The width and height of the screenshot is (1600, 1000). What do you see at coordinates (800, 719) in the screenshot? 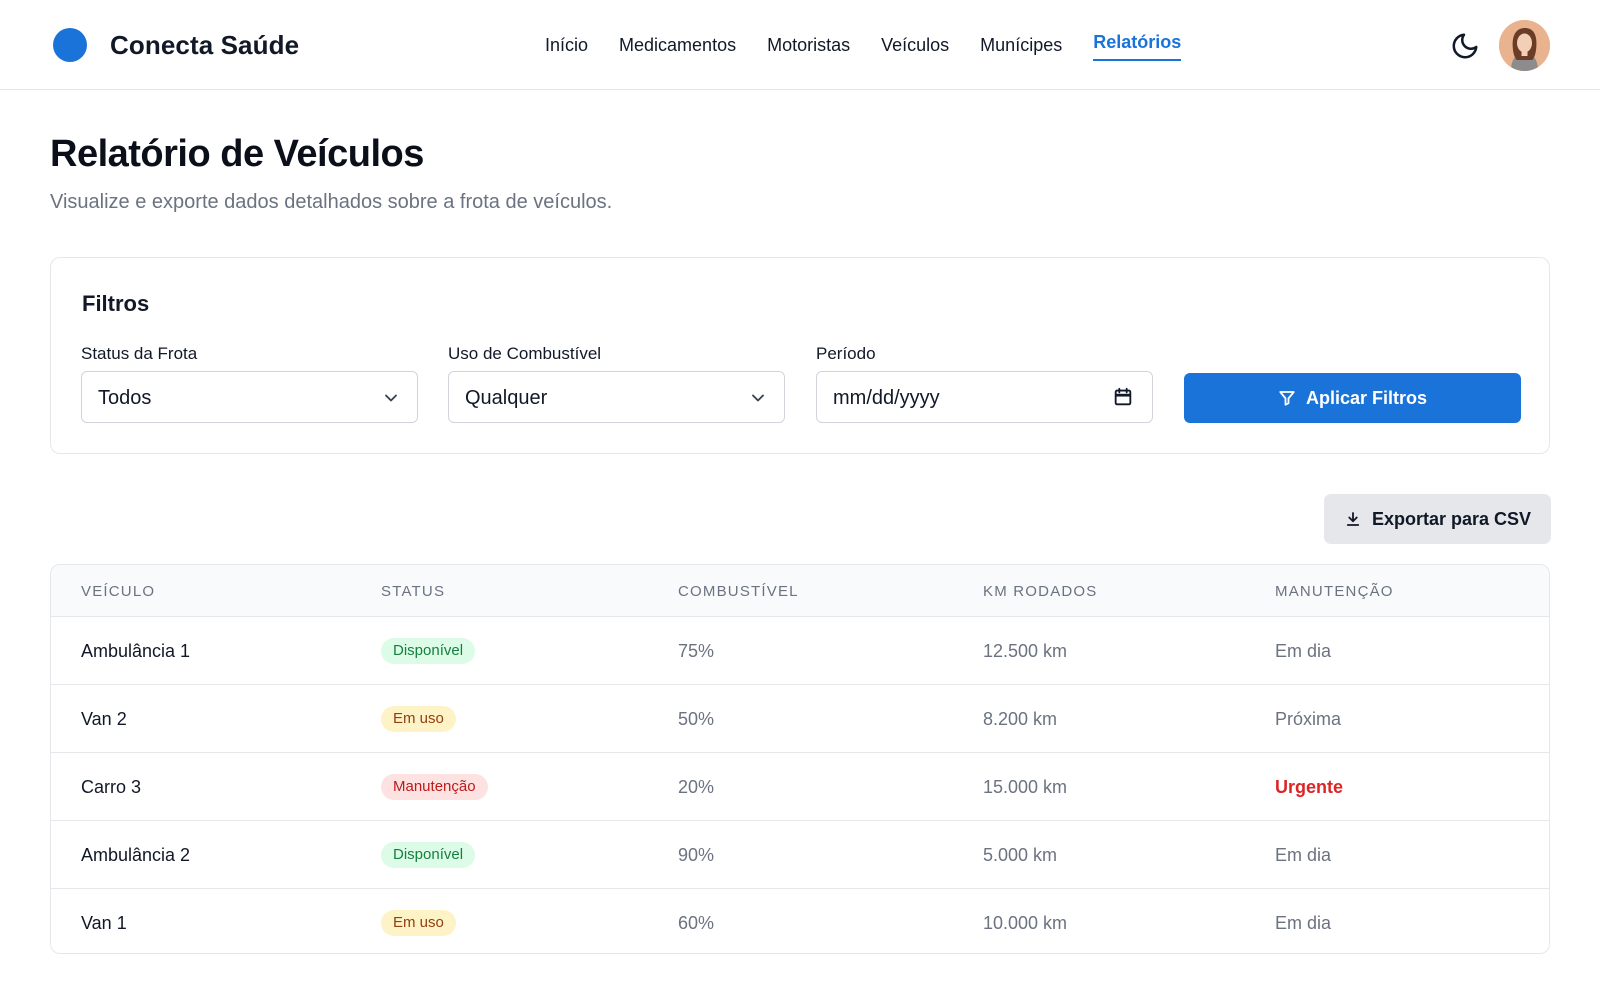
I see `table-row: Van 2 Em uso 50% 8.200 km Próxima` at bounding box center [800, 719].